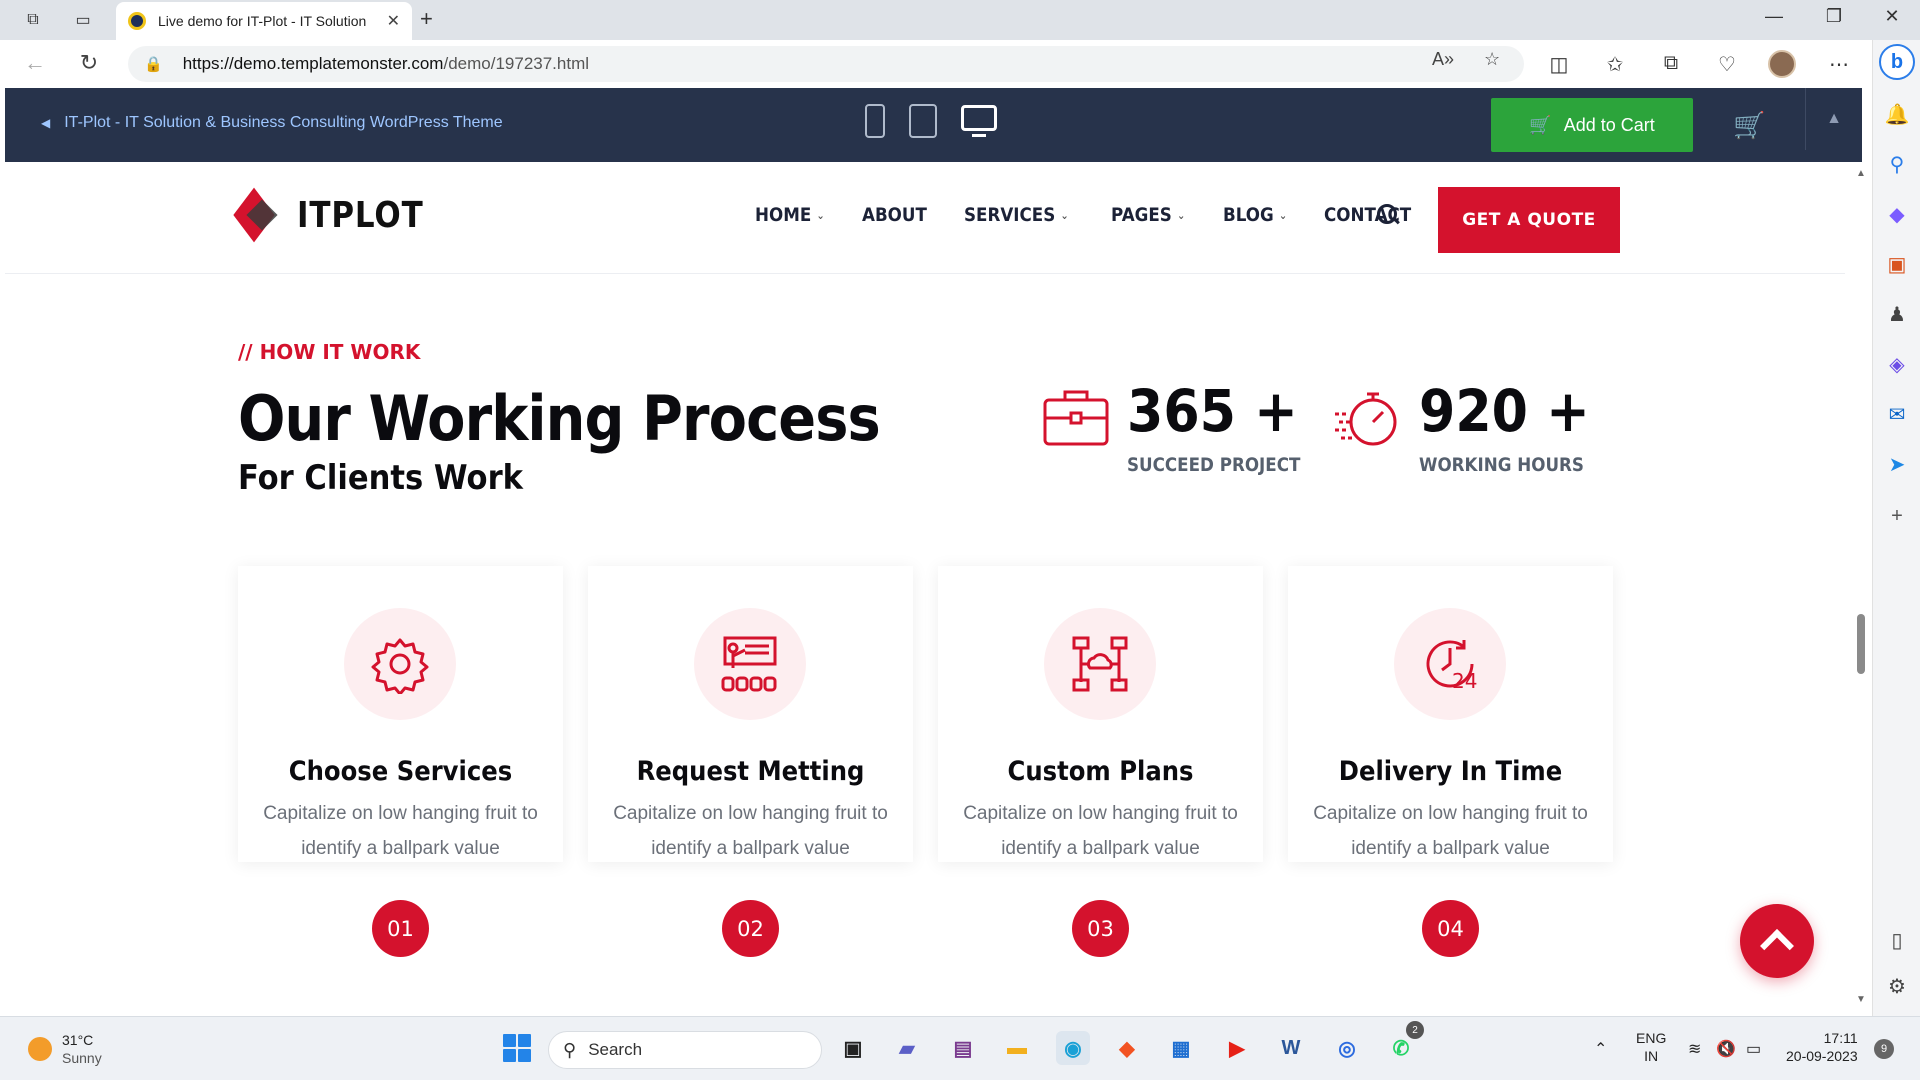 Image resolution: width=1920 pixels, height=1080 pixels. What do you see at coordinates (1897, 264) in the screenshot?
I see `tools-icon: ▣` at bounding box center [1897, 264].